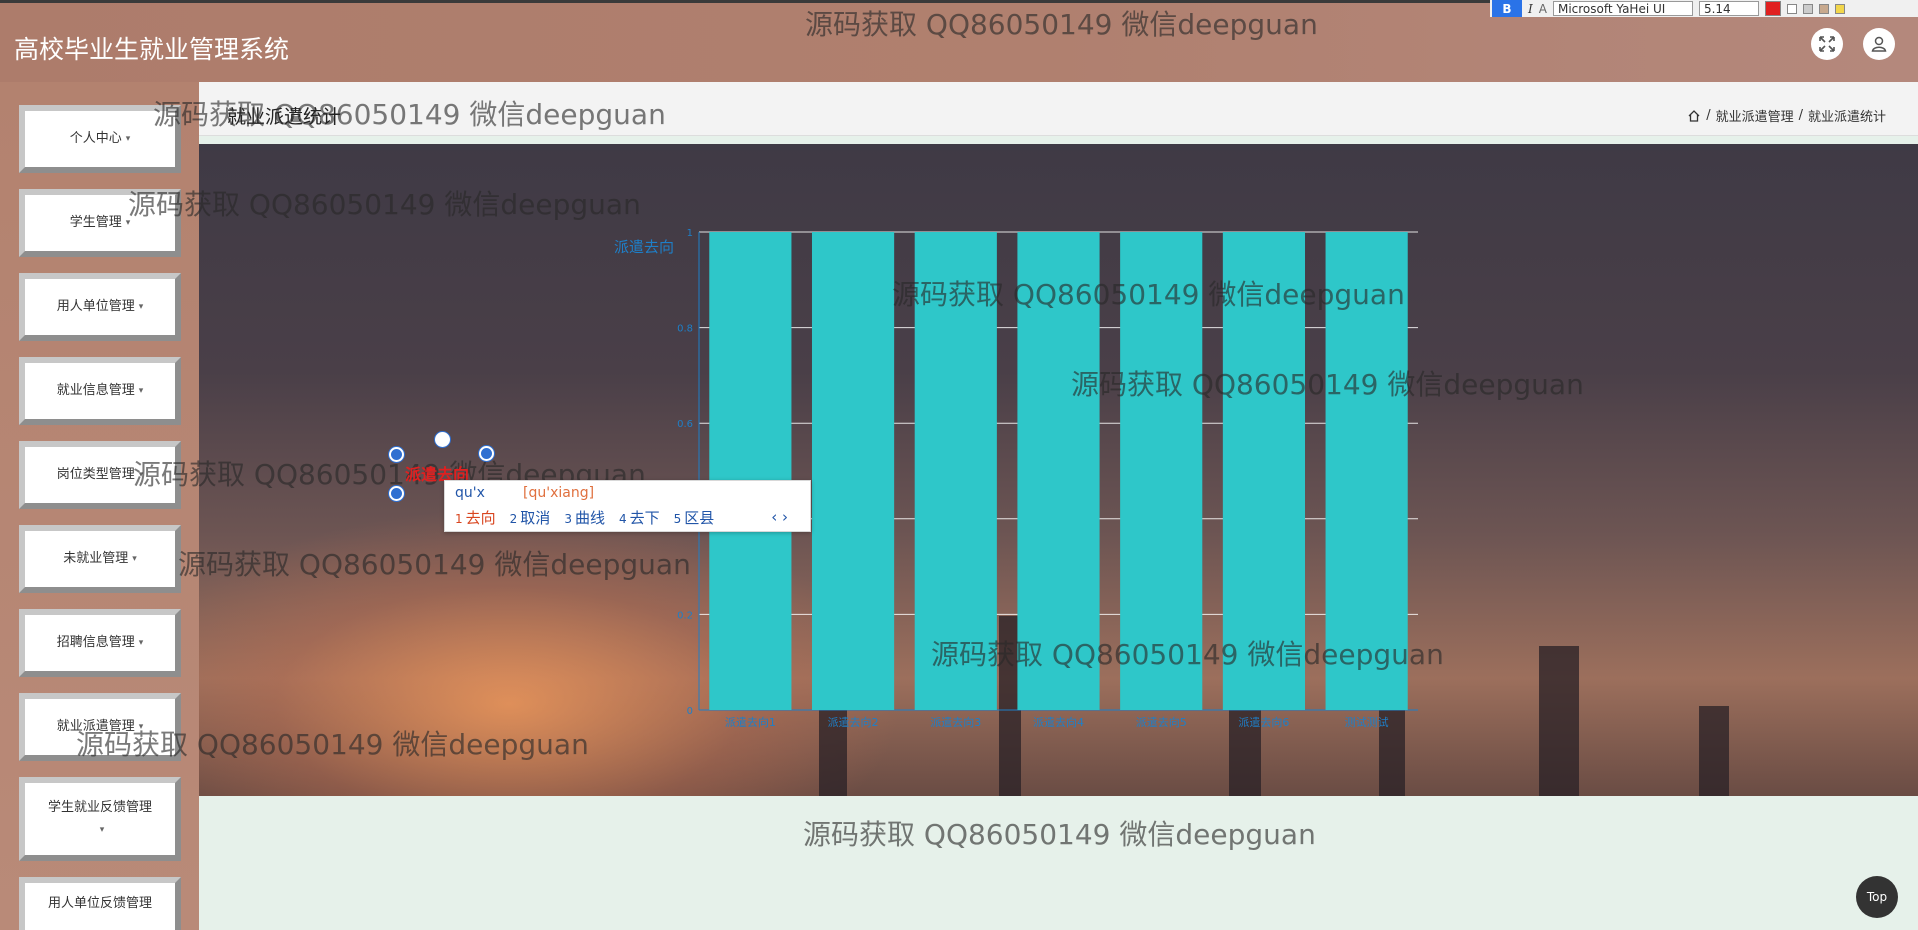  I want to click on ime-candidate-window: qu'x [qu'xiang] 1 去向 2 取消 3 曲线 4 去下 5 区县 ‹ ›, so click(627, 506).